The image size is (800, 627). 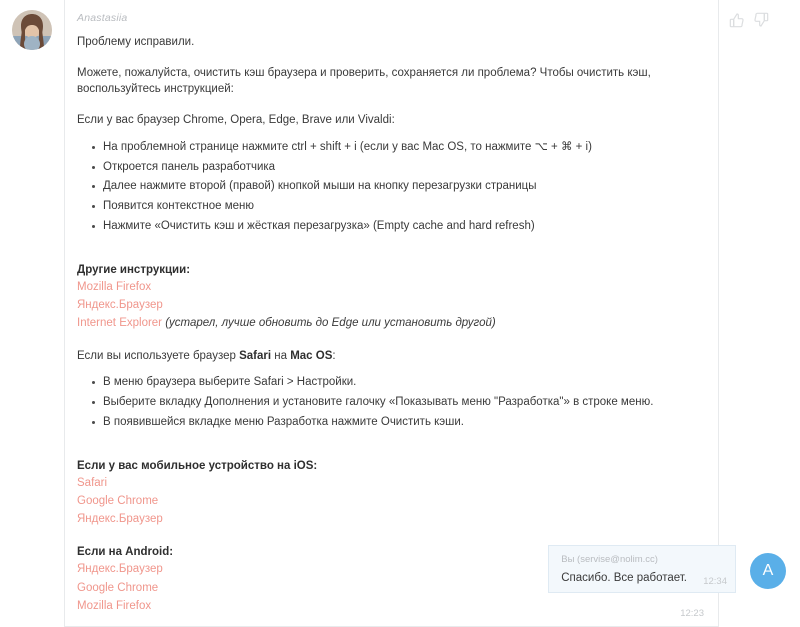 What do you see at coordinates (768, 571) in the screenshot?
I see `user-avatar-initial: A` at bounding box center [768, 571].